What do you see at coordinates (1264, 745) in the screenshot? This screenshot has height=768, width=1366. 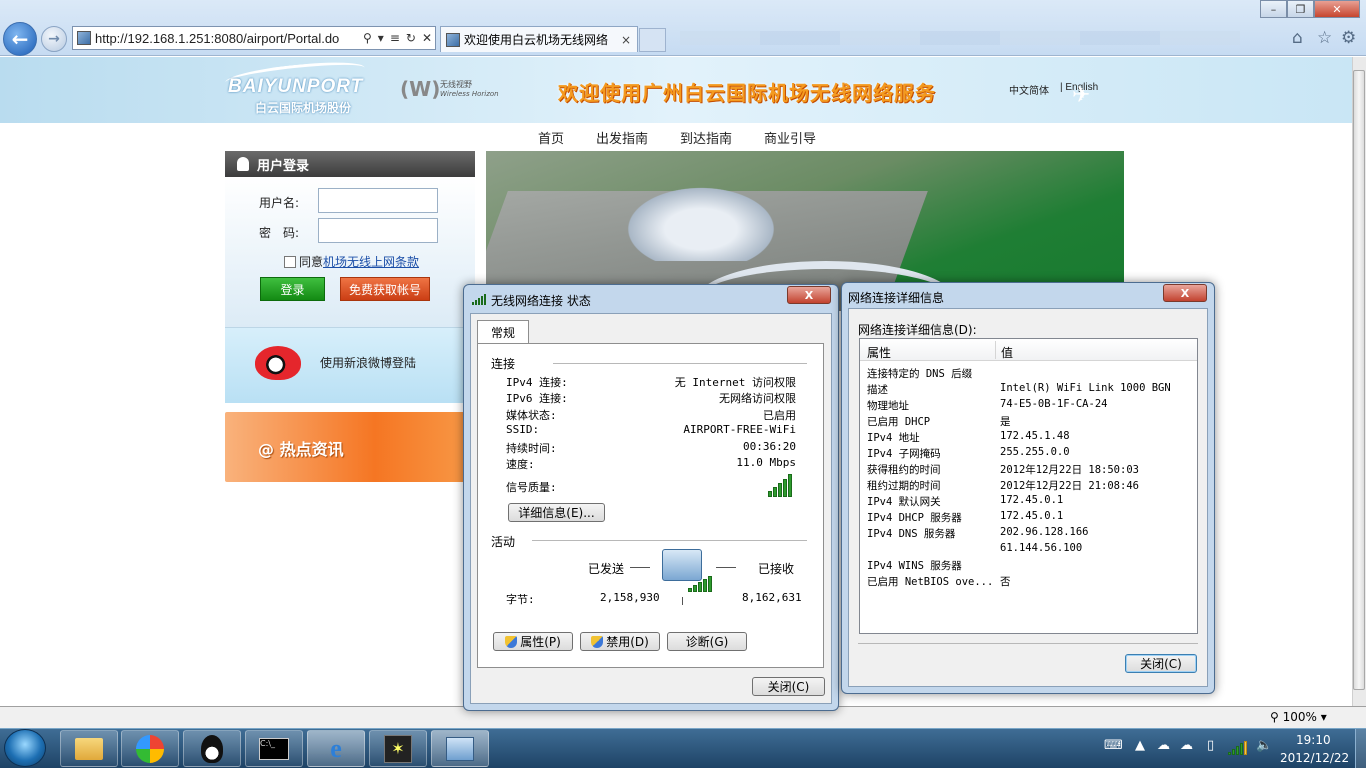 I see `volume-icon: 🔈` at bounding box center [1264, 745].